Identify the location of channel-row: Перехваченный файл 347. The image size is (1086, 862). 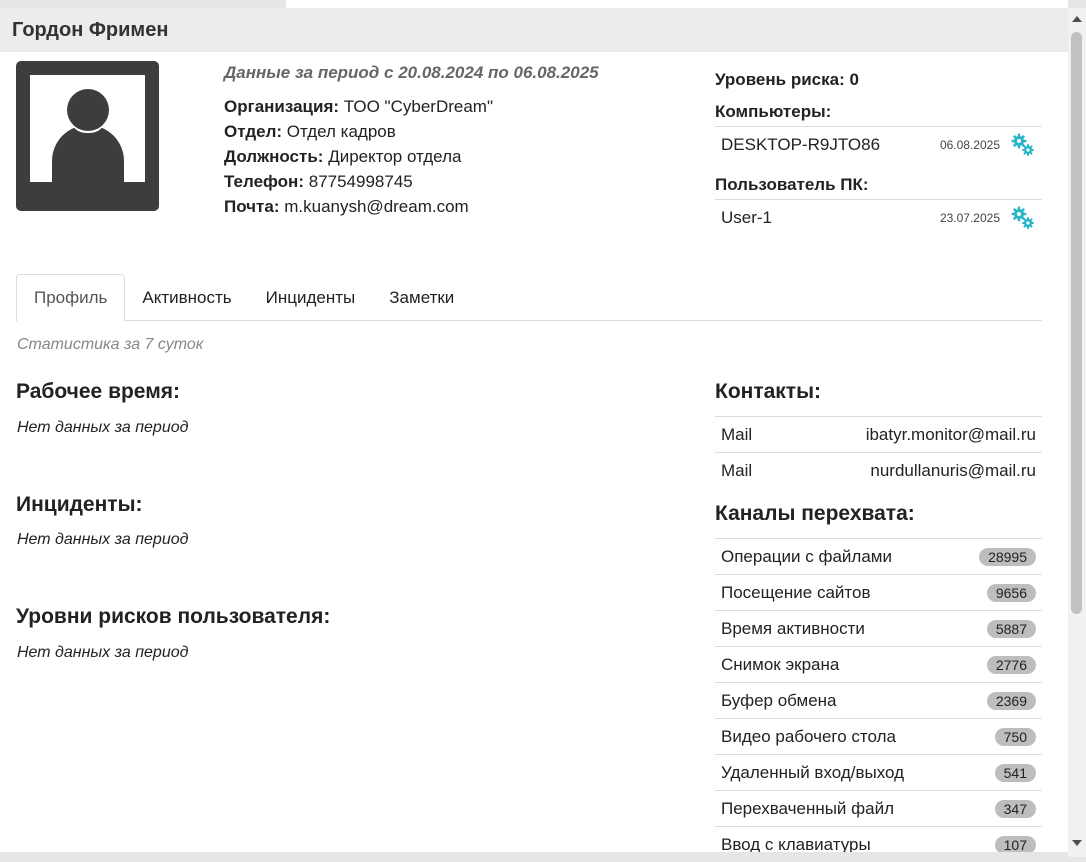
(878, 808).